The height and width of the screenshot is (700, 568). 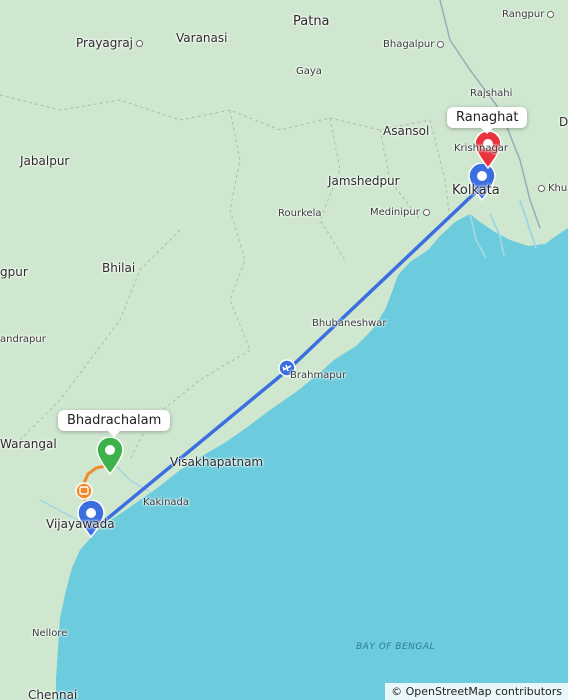 What do you see at coordinates (166, 502) in the screenshot?
I see `place-label-kakinada: Kakinada` at bounding box center [166, 502].